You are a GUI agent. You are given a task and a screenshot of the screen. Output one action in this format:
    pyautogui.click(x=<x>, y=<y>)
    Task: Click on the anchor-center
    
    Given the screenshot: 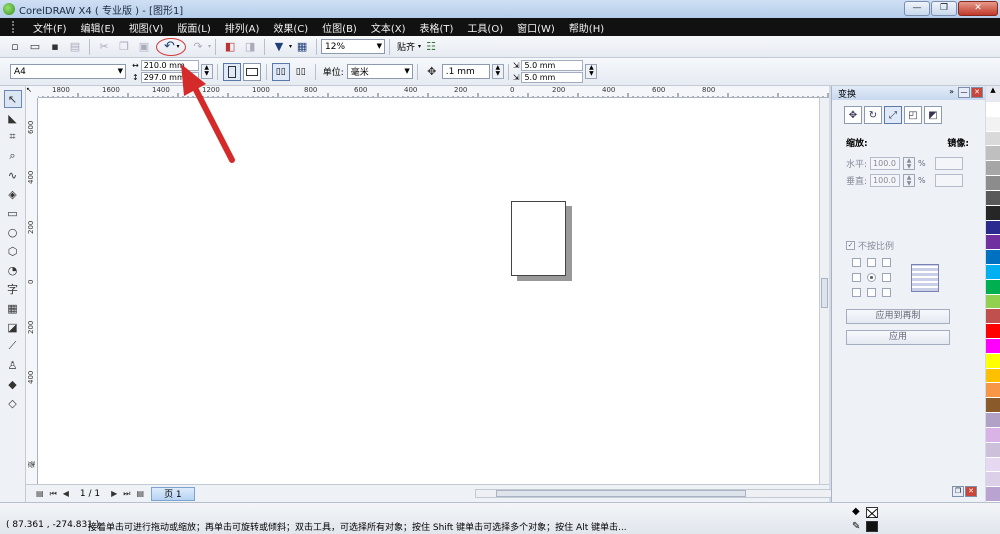 What is the action you would take?
    pyautogui.click(x=871, y=277)
    